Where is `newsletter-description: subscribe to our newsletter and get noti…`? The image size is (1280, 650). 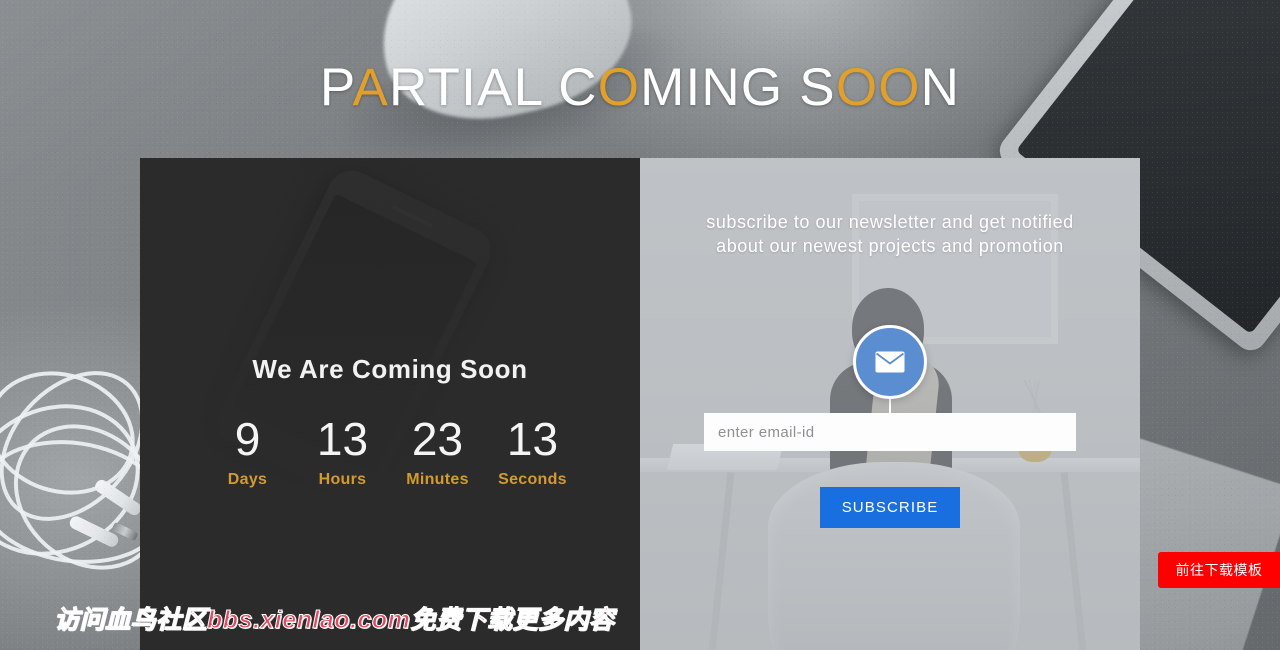
newsletter-description: subscribe to our newsletter and get noti… is located at coordinates (890, 234).